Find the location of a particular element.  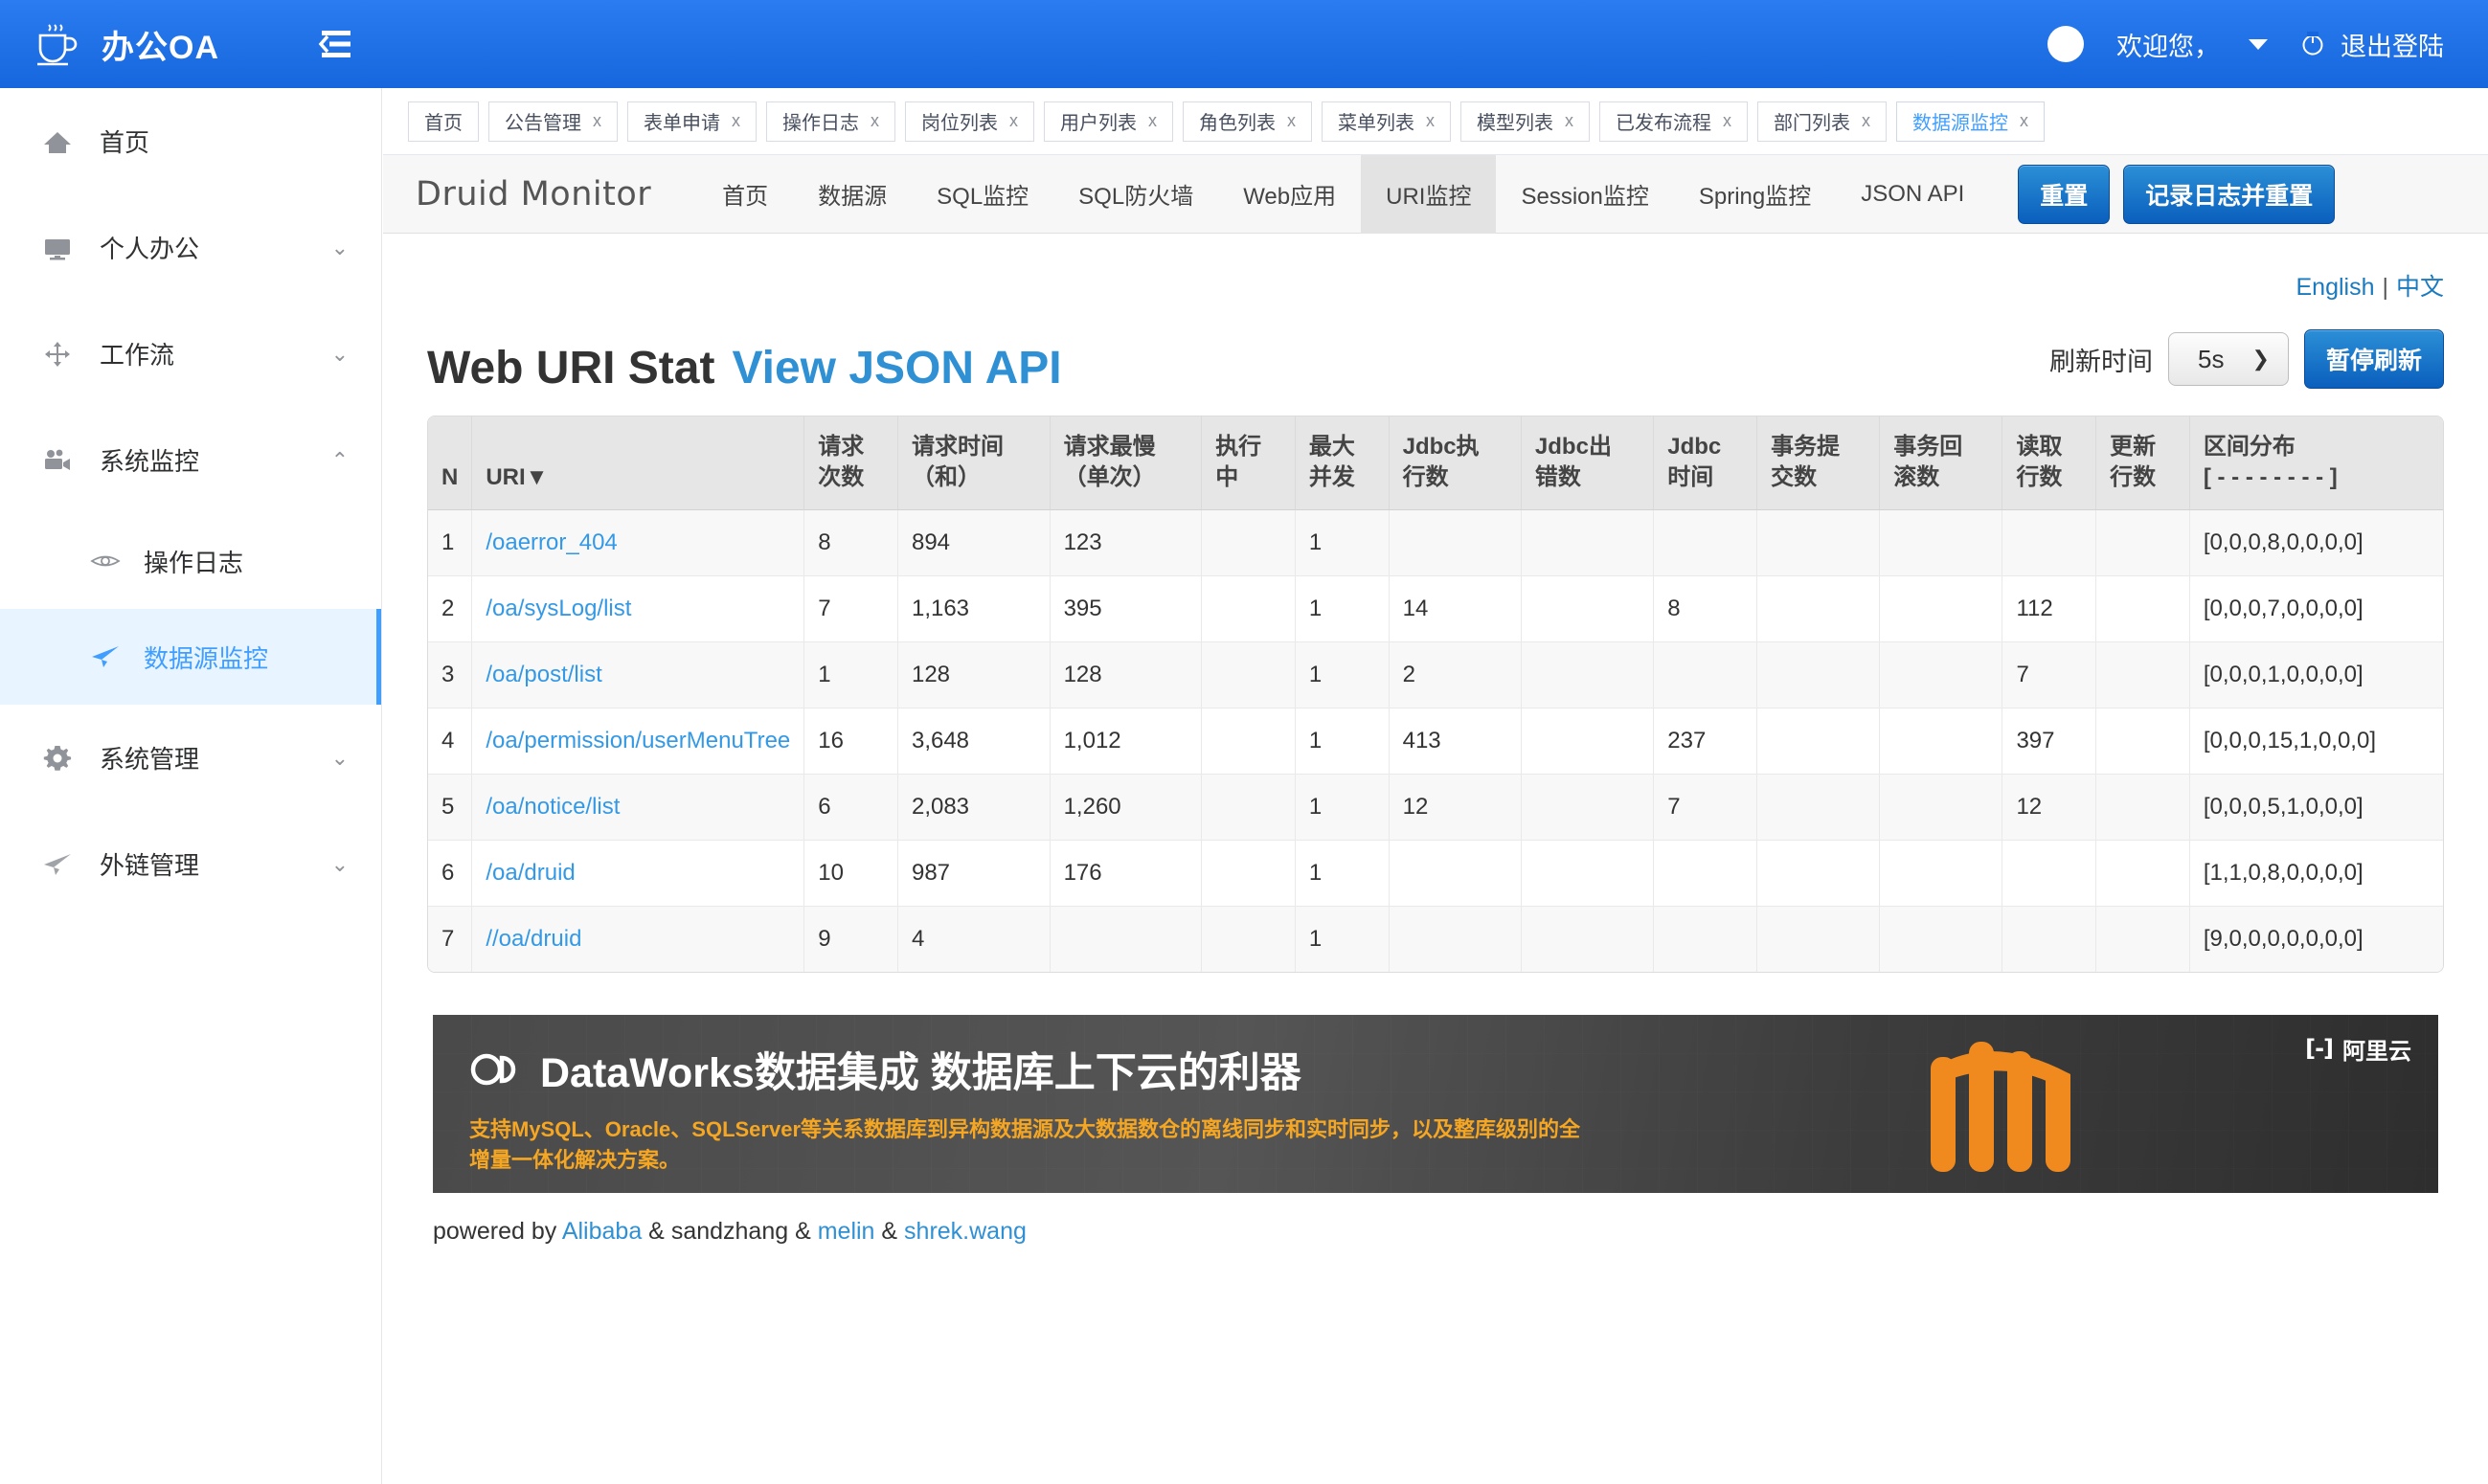

lang-chinese-link: 中文 is located at coordinates (2420, 287).